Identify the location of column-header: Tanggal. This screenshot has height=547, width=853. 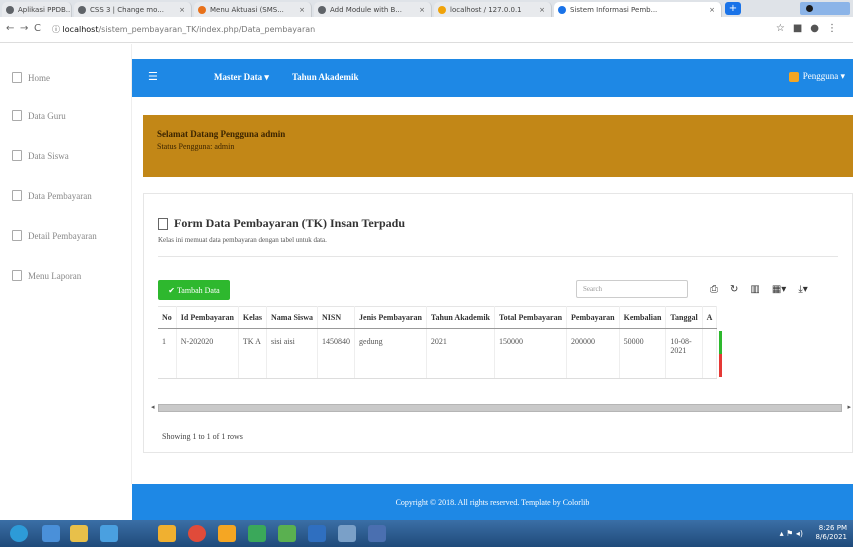
(684, 317).